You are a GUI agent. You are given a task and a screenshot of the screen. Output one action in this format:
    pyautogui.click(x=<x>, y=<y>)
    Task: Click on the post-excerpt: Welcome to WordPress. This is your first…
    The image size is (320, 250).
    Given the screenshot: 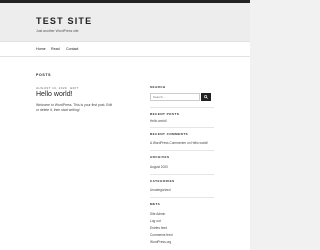 What is the action you would take?
    pyautogui.click(x=74, y=107)
    